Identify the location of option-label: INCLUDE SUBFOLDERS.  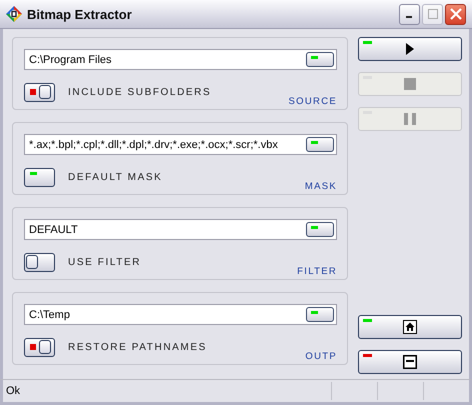
(140, 92).